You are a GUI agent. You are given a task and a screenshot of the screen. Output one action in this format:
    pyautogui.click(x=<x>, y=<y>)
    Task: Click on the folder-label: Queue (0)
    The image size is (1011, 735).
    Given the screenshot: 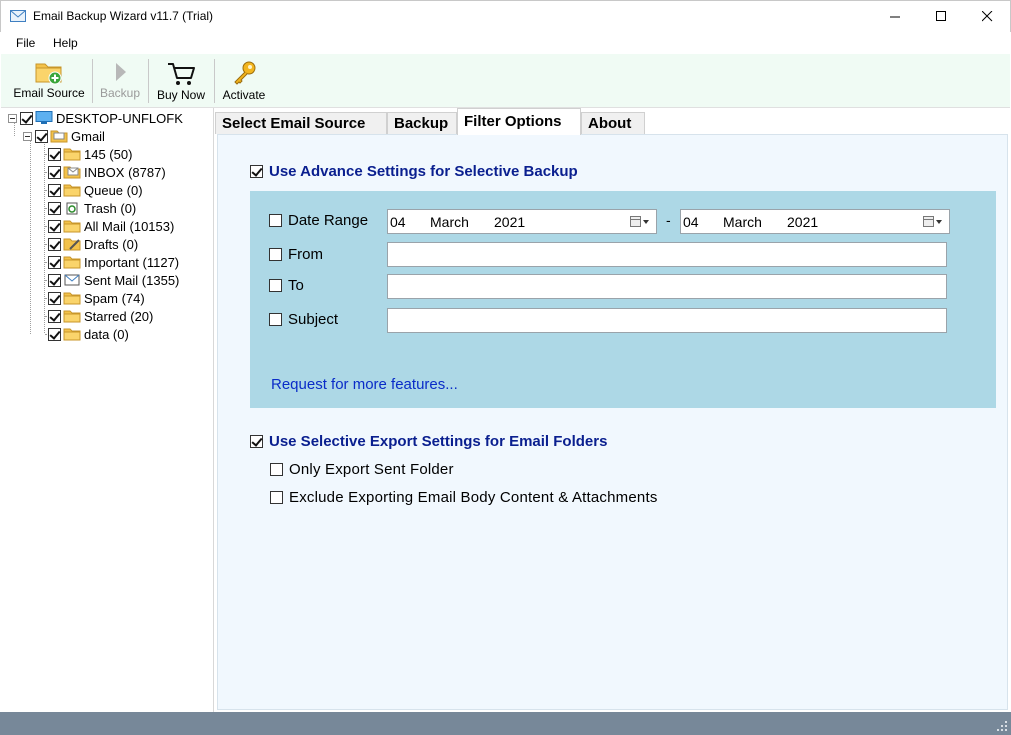 What is the action you would take?
    pyautogui.click(x=113, y=190)
    